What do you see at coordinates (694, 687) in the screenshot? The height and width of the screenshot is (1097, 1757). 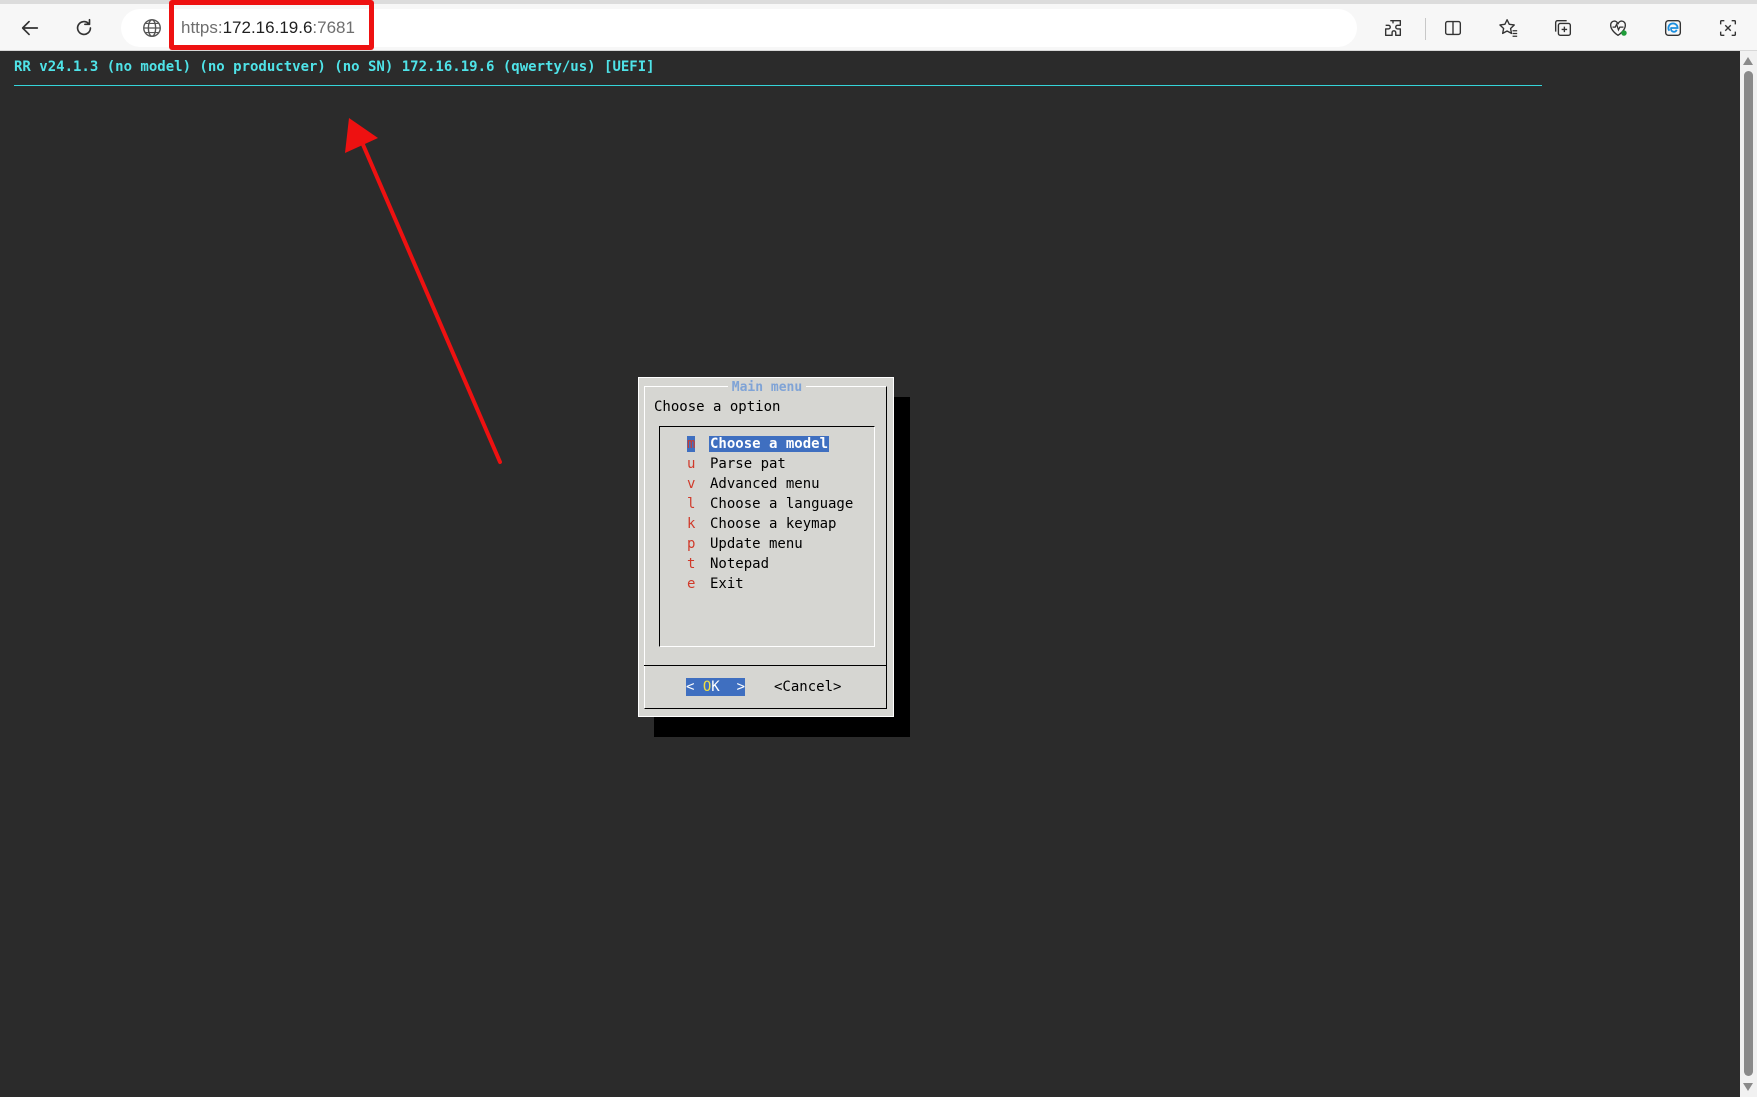 I see `ok-bracket-left: <` at bounding box center [694, 687].